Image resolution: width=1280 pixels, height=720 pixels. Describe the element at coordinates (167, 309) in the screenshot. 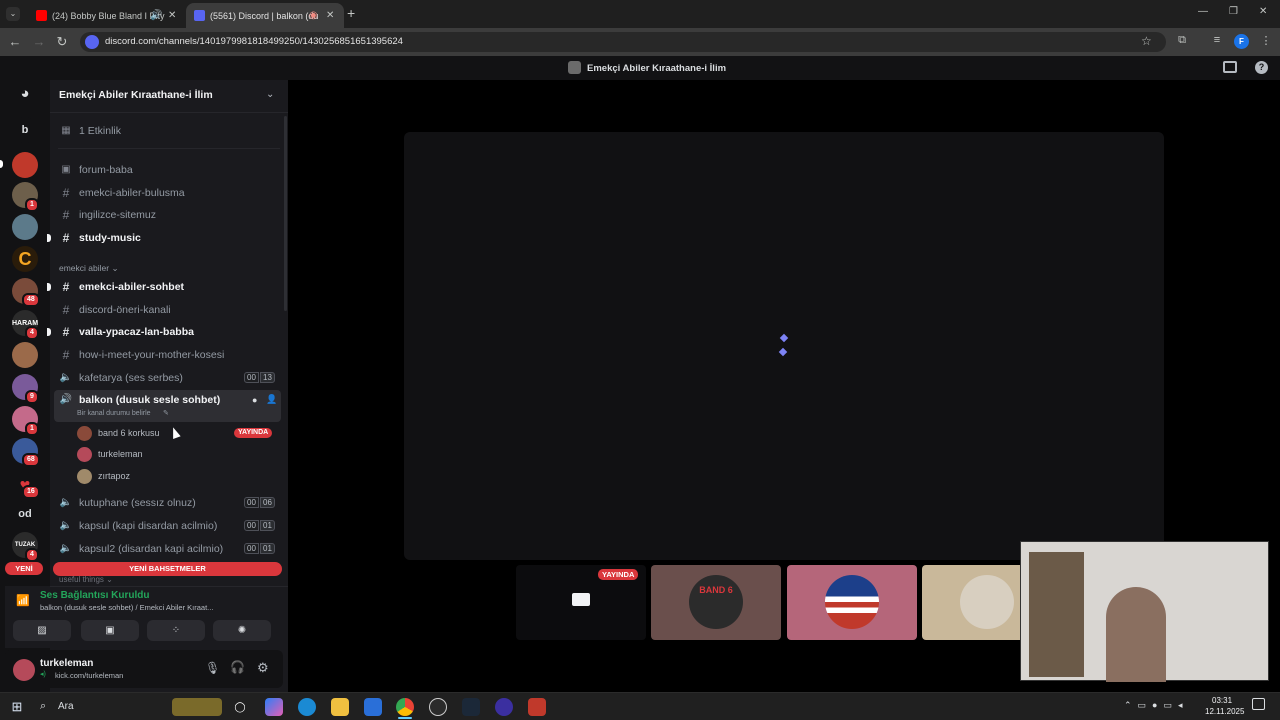

I see `channel-item: # discord-öneri-kanali` at that location.